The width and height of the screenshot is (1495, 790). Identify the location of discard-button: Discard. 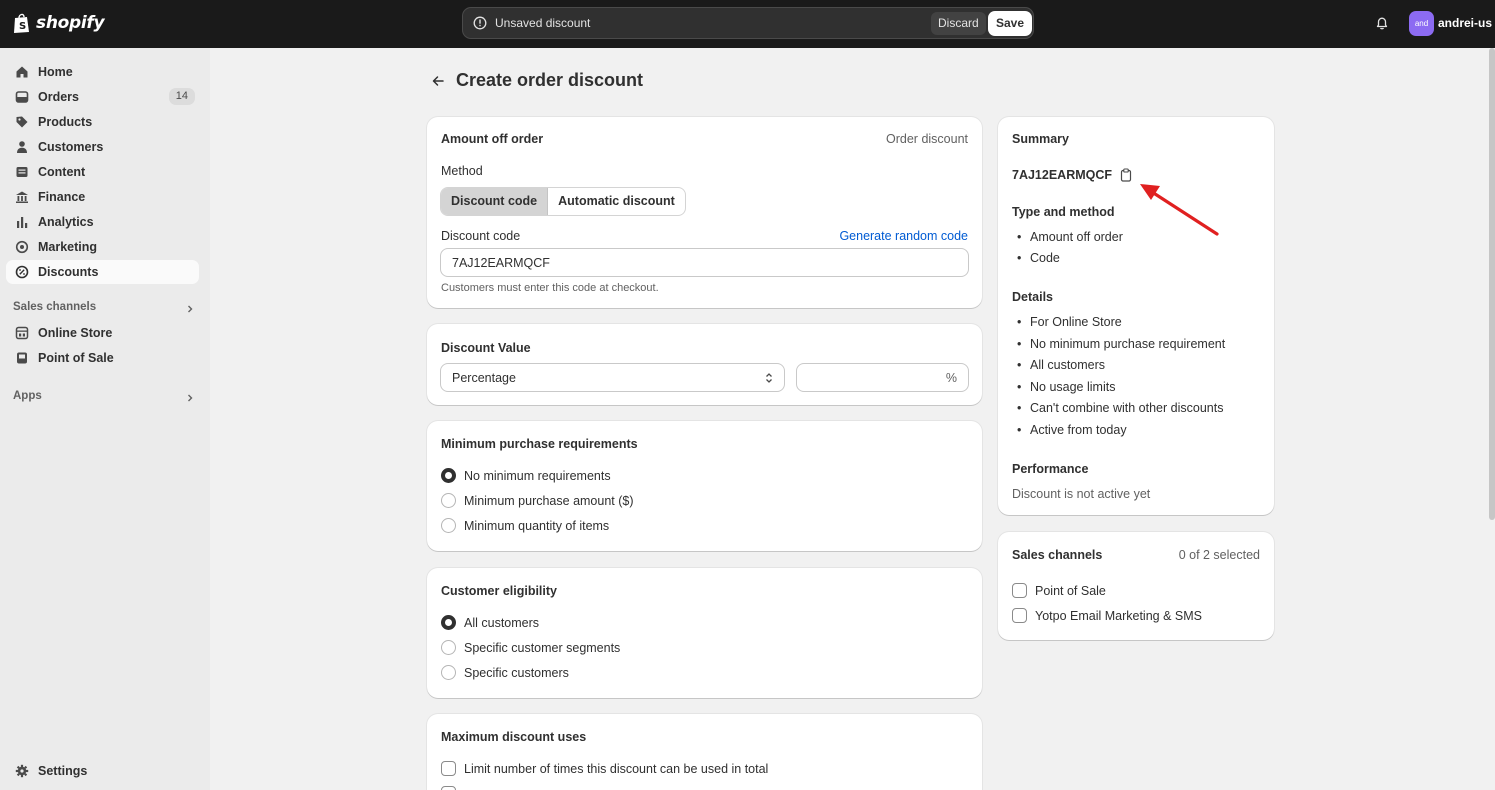
(958, 23).